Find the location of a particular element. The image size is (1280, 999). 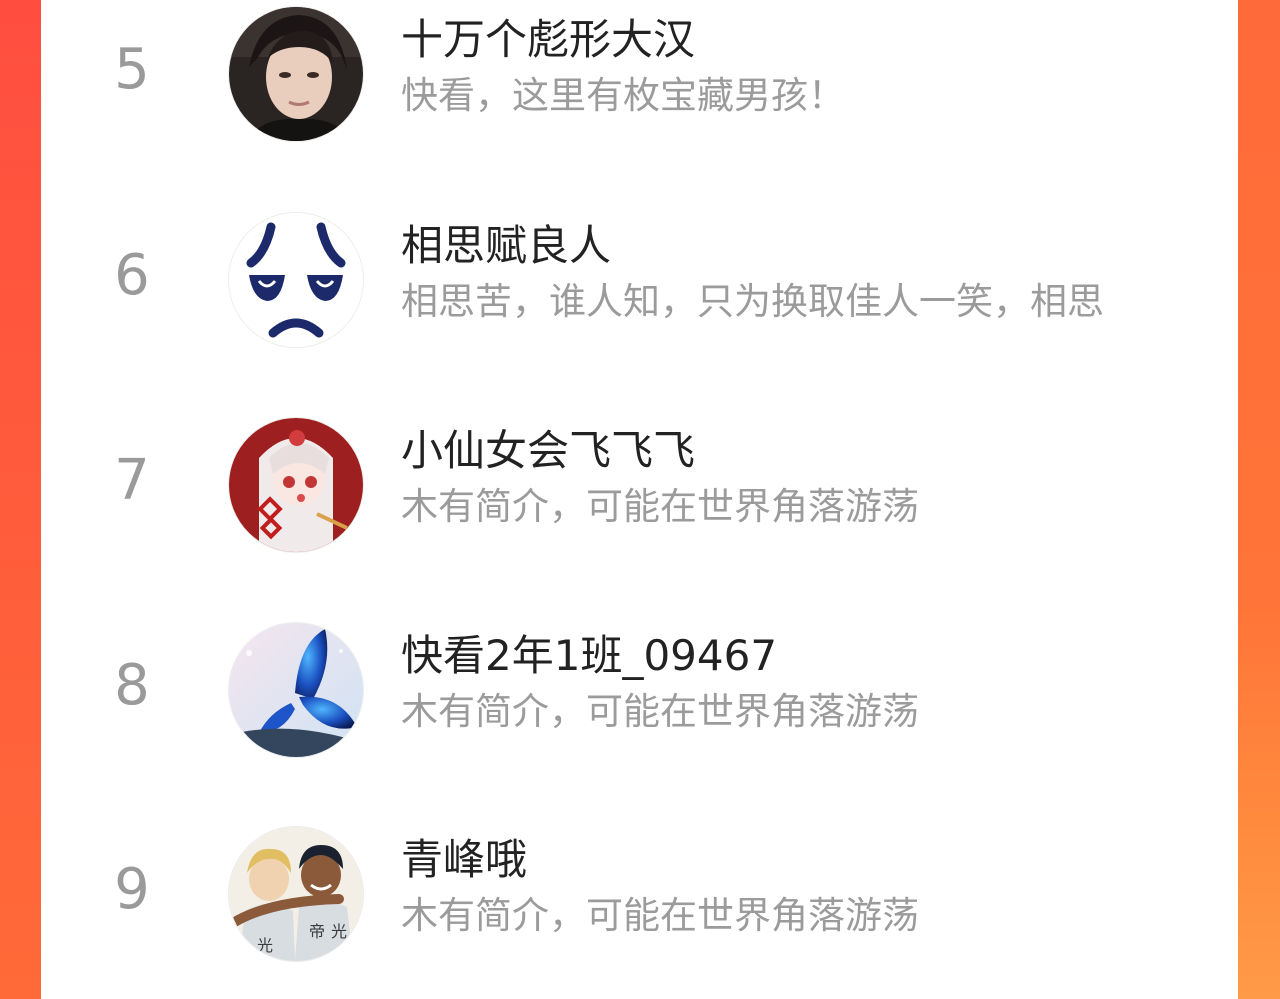

sad-face-avatar is located at coordinates (296, 280).